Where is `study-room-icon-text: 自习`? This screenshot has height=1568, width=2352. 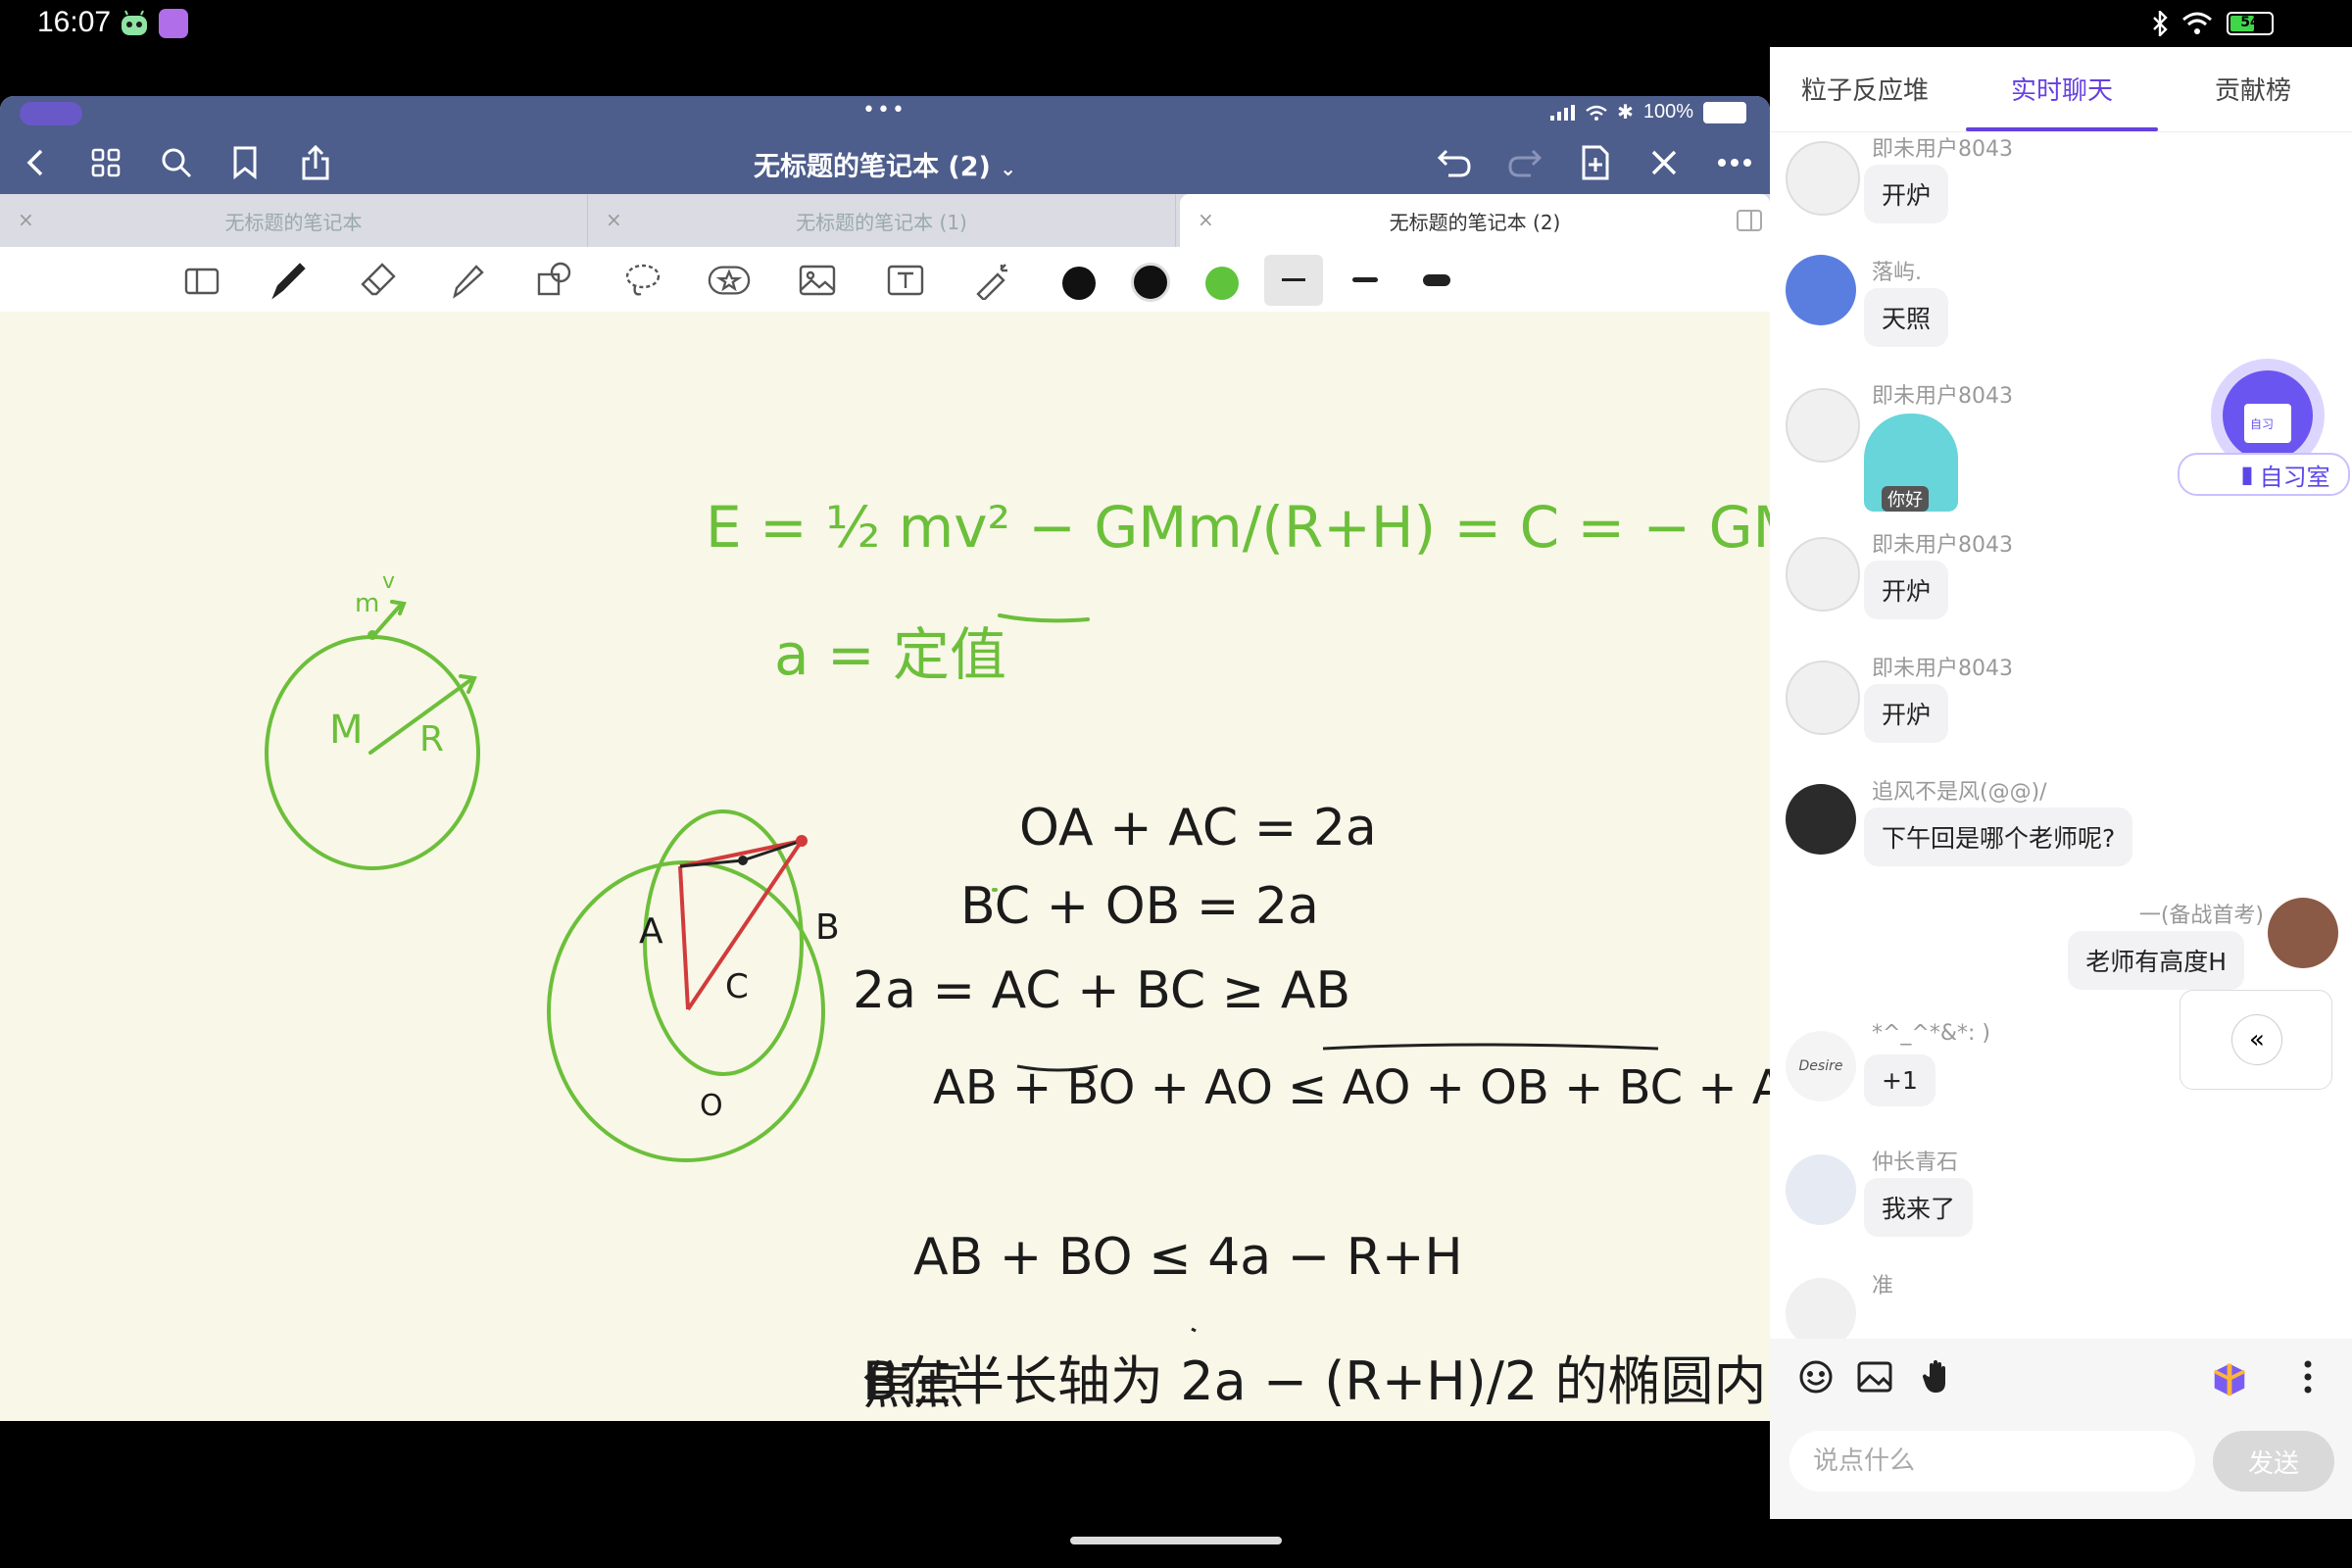
study-room-icon-text: 自习 is located at coordinates (2262, 424).